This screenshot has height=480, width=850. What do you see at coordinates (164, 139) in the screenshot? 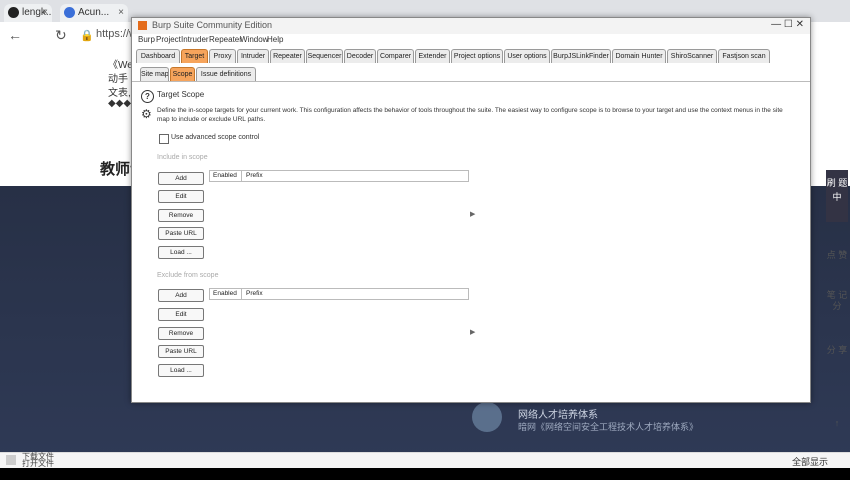
I see `advanced-scope-checkbox` at bounding box center [164, 139].